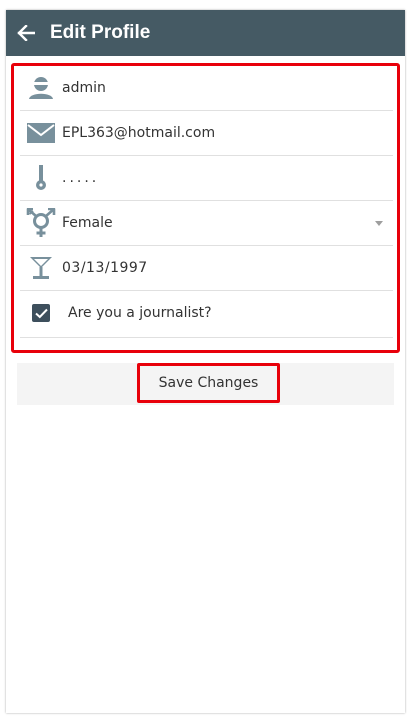 The image size is (407, 717). I want to click on username-row: admin, so click(206, 88).